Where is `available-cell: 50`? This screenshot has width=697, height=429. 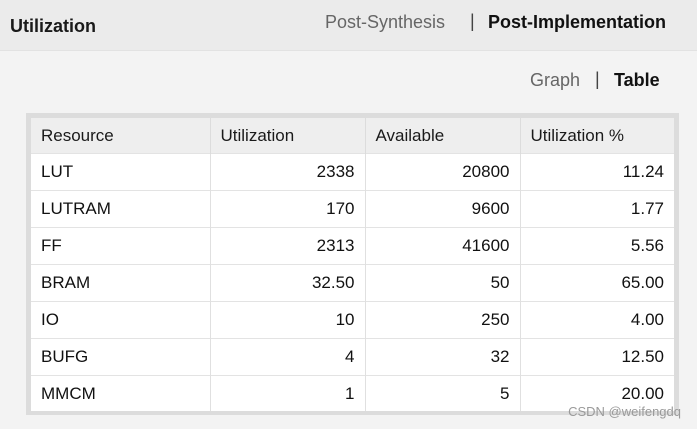
available-cell: 50 is located at coordinates (443, 283).